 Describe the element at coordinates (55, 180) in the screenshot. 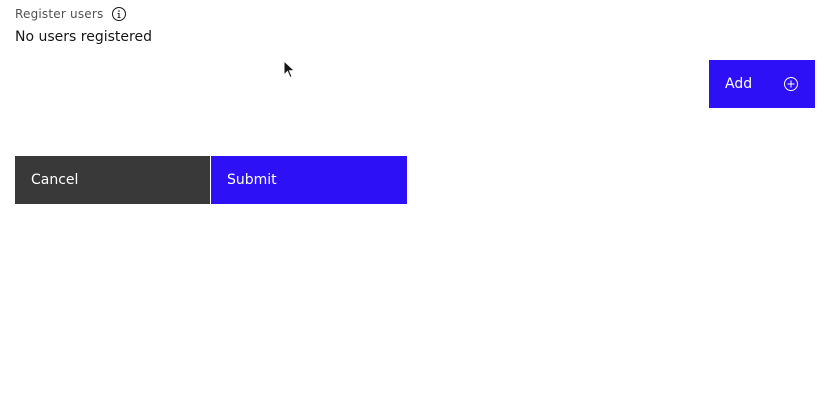

I see `cancel-button-label: Cancel` at that location.